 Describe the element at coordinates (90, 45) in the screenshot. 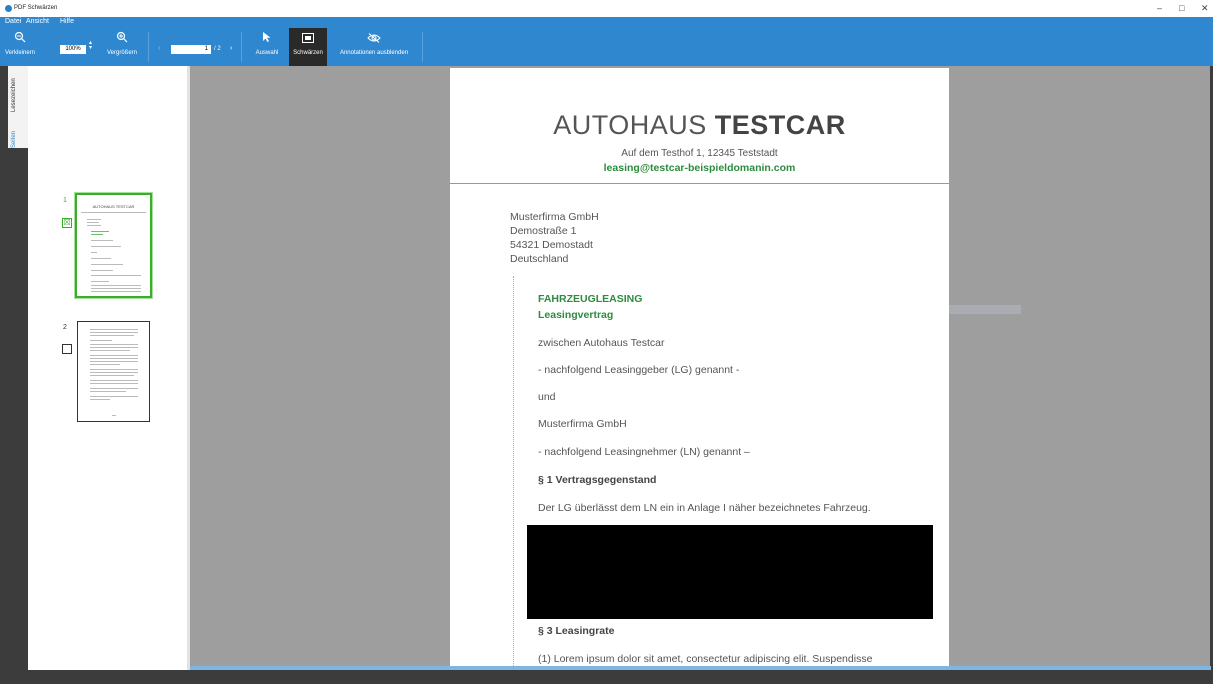

I see `zoom-spinner-icon: ▴ ▾` at that location.